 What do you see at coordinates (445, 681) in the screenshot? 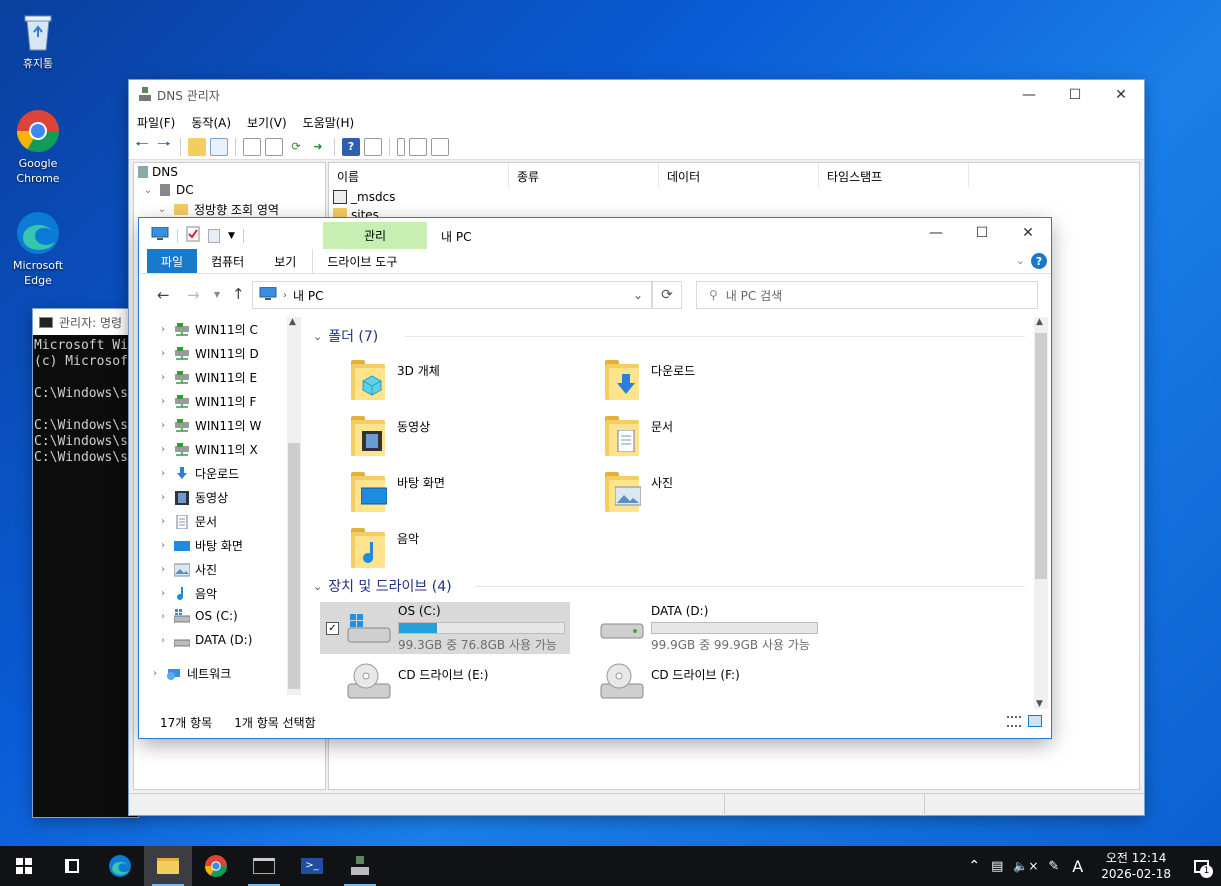
I see `drive-item-e: CD 드라이브 (E:)` at bounding box center [445, 681].